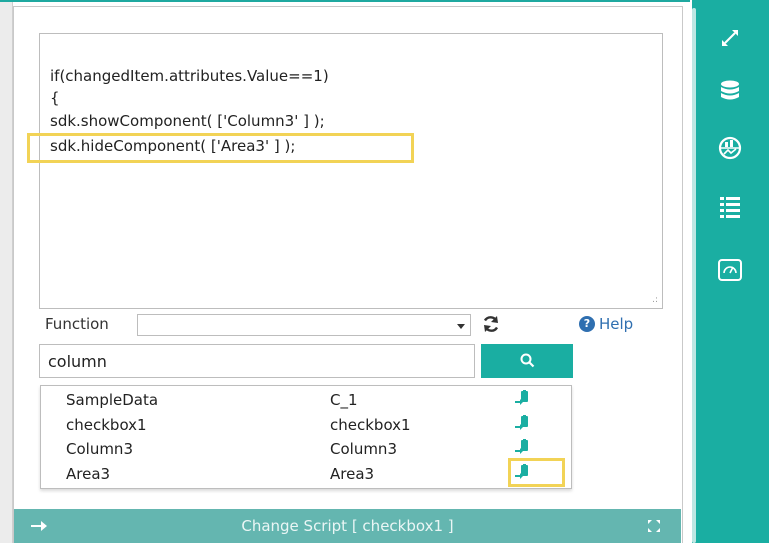 Image resolution: width=769 pixels, height=543 pixels. I want to click on bottom-bar: Change Script [ checkbox1 ], so click(347, 526).